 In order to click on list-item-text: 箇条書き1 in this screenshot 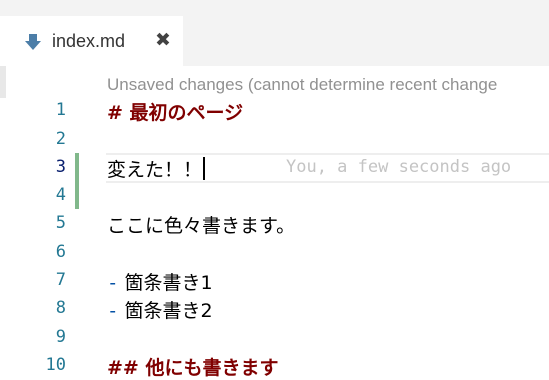, I will do `click(168, 283)`.